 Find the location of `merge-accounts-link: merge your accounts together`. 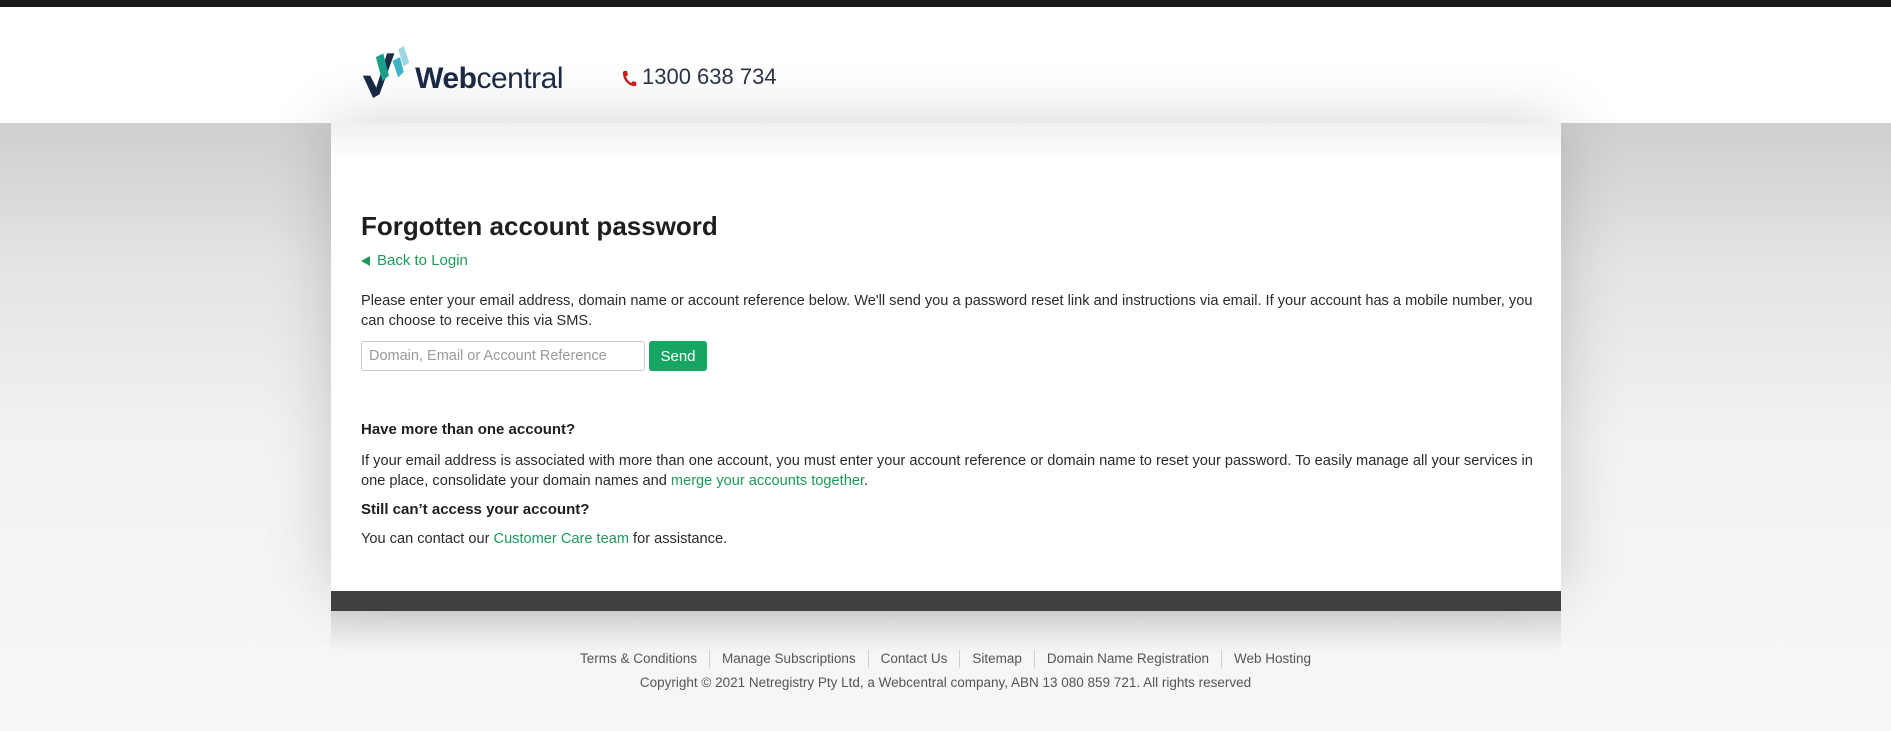

merge-accounts-link: merge your accounts together is located at coordinates (767, 481).